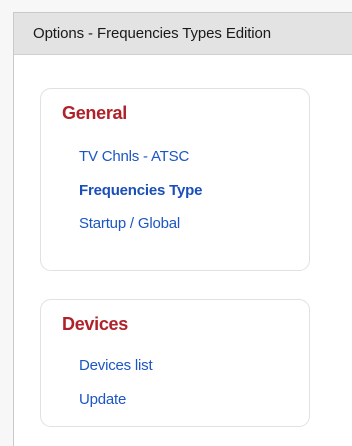 This screenshot has height=446, width=352. I want to click on window-titlebar: Options - Frequencies Types Edition, so click(183, 34).